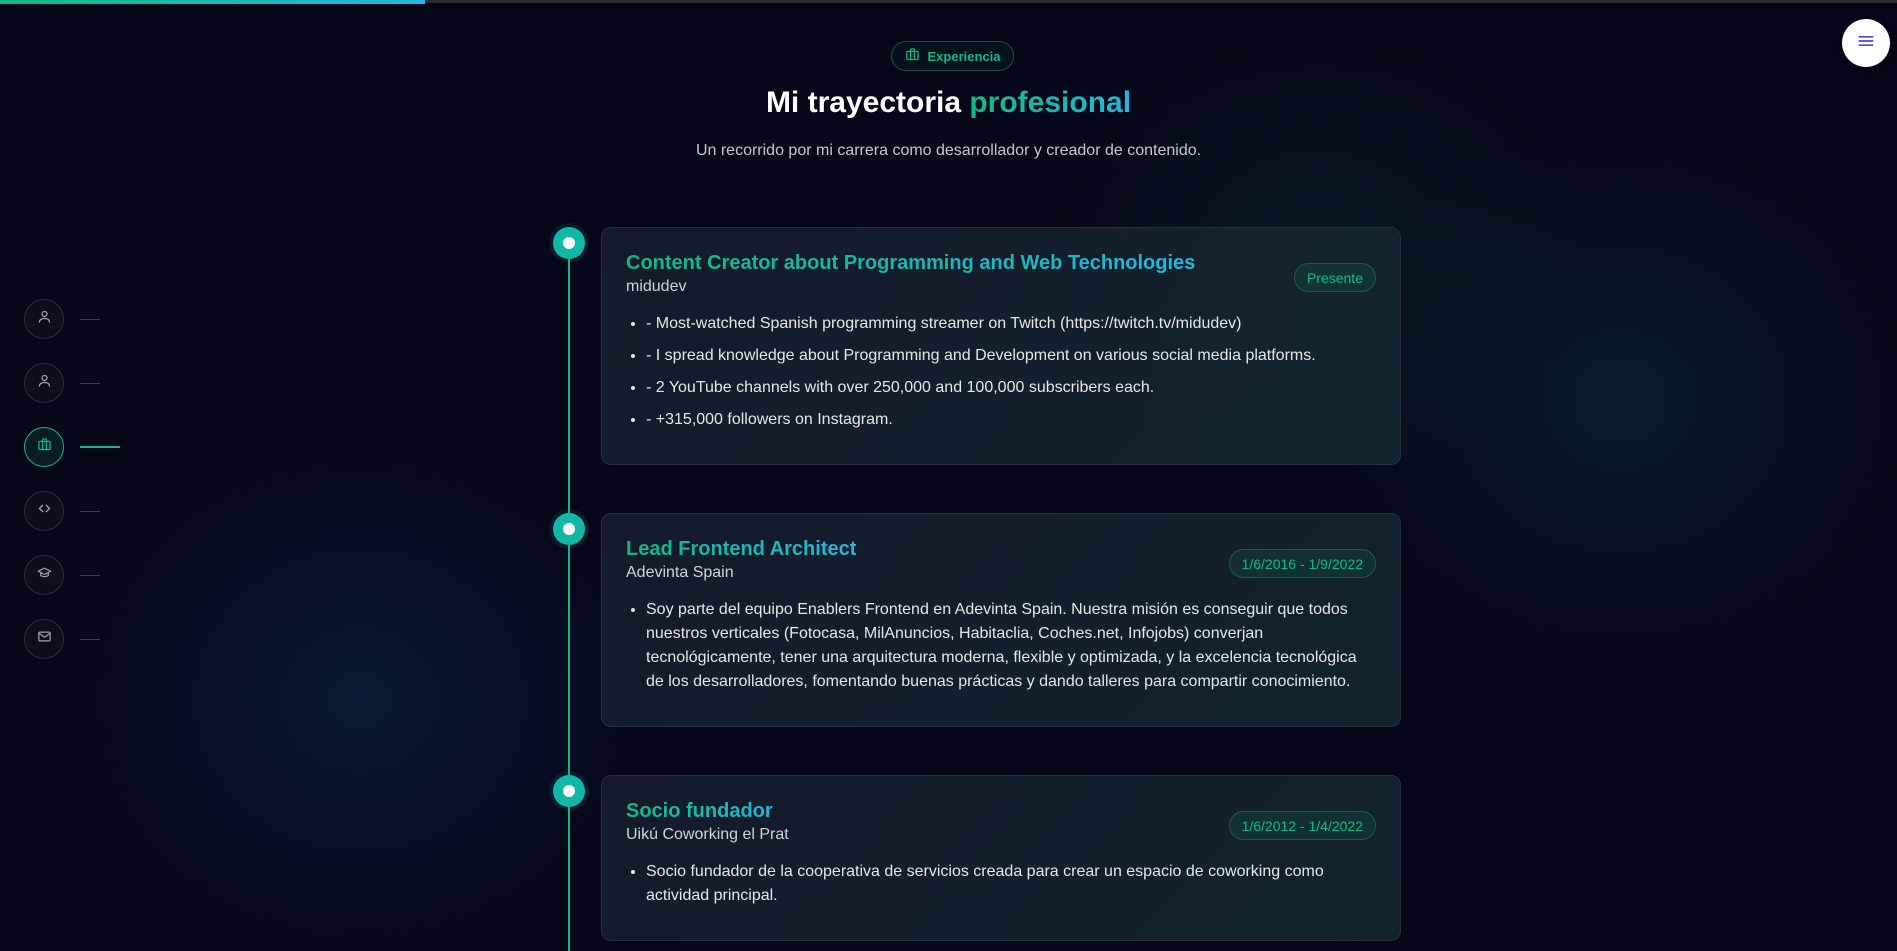 The width and height of the screenshot is (1897, 951). I want to click on nav-item-projects, so click(62, 511).